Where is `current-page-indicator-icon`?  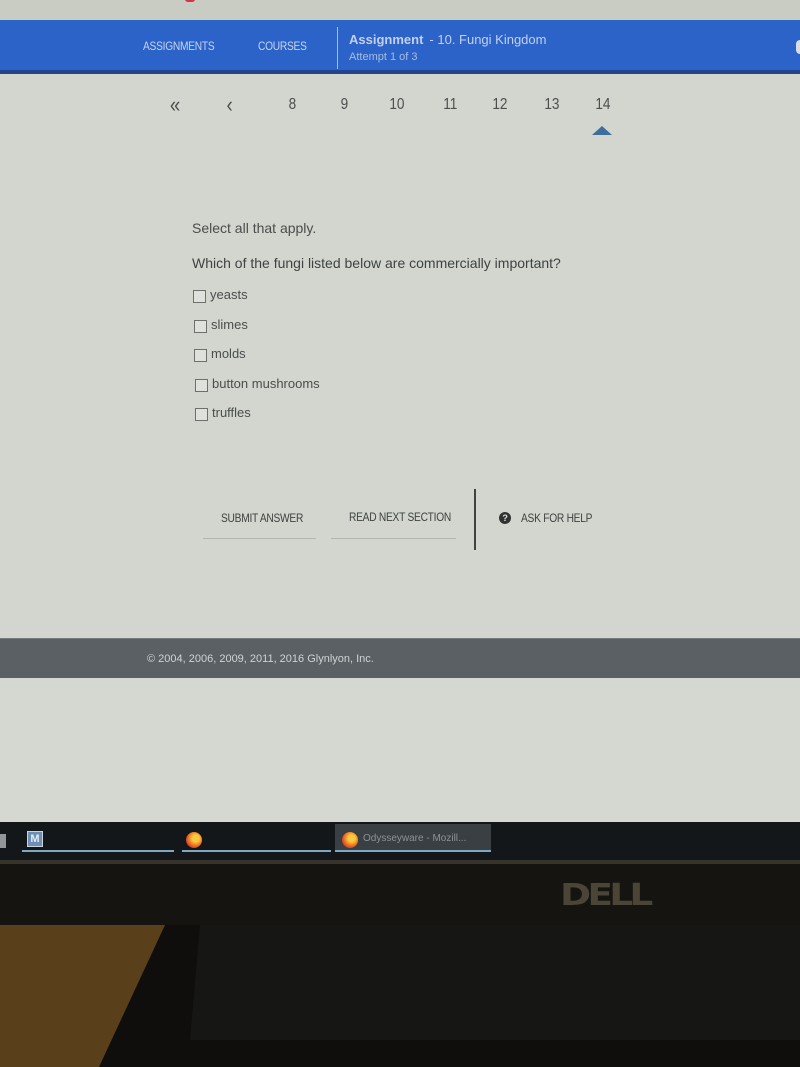 current-page-indicator-icon is located at coordinates (602, 130).